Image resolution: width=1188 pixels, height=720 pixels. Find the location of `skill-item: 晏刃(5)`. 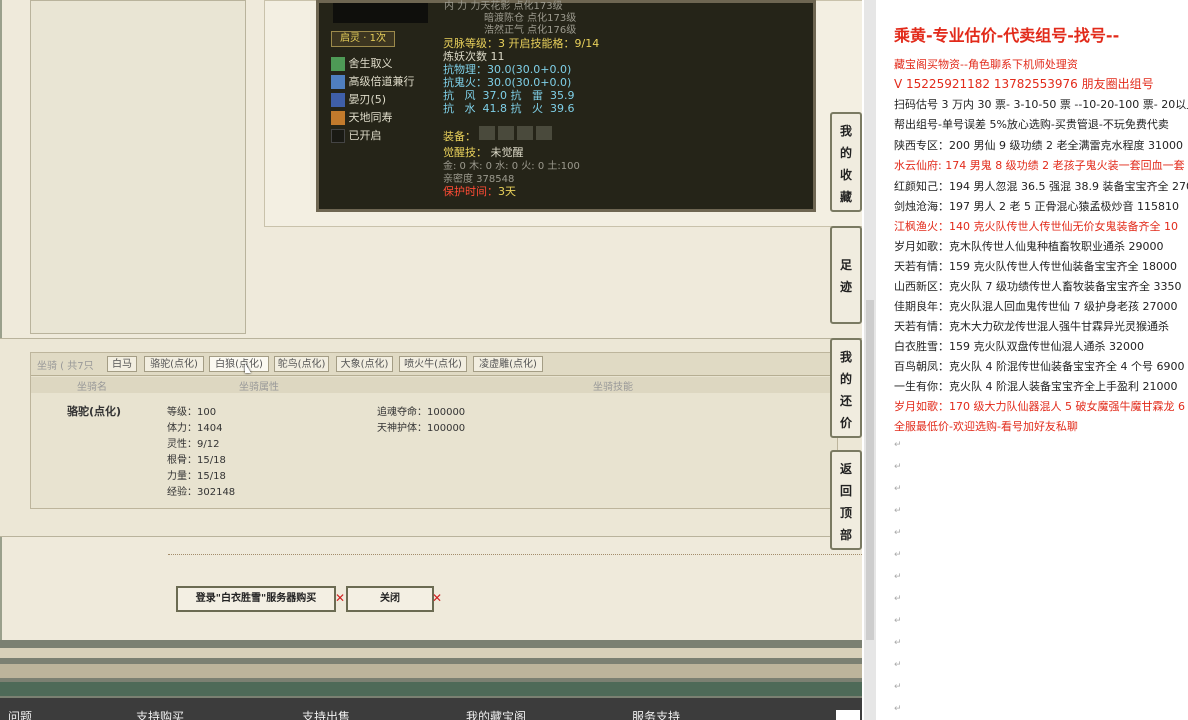

skill-item: 晏刃(5) is located at coordinates (373, 100).